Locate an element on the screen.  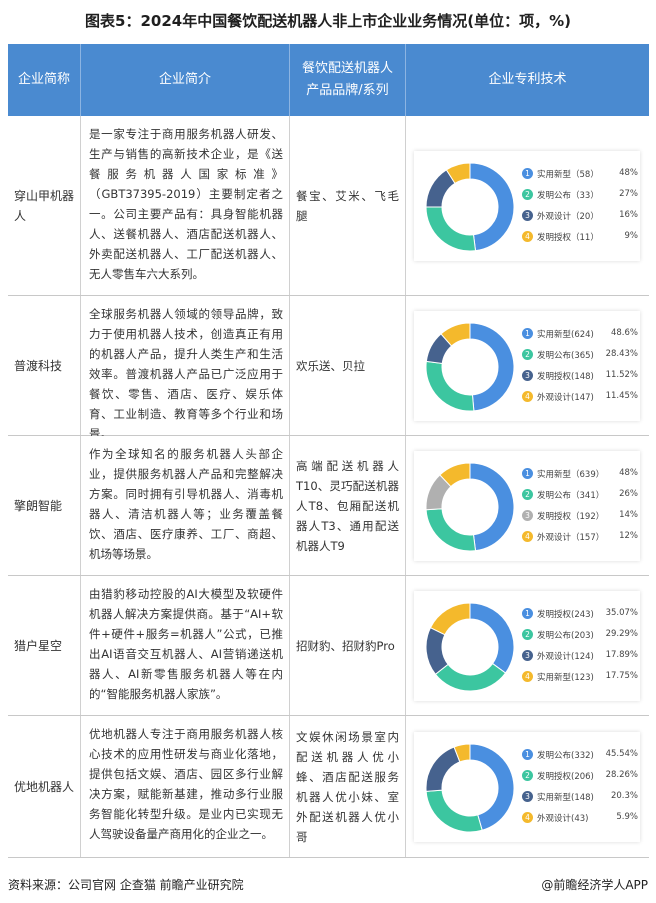
header-desc: 企业简介 is located at coordinates (185, 80).